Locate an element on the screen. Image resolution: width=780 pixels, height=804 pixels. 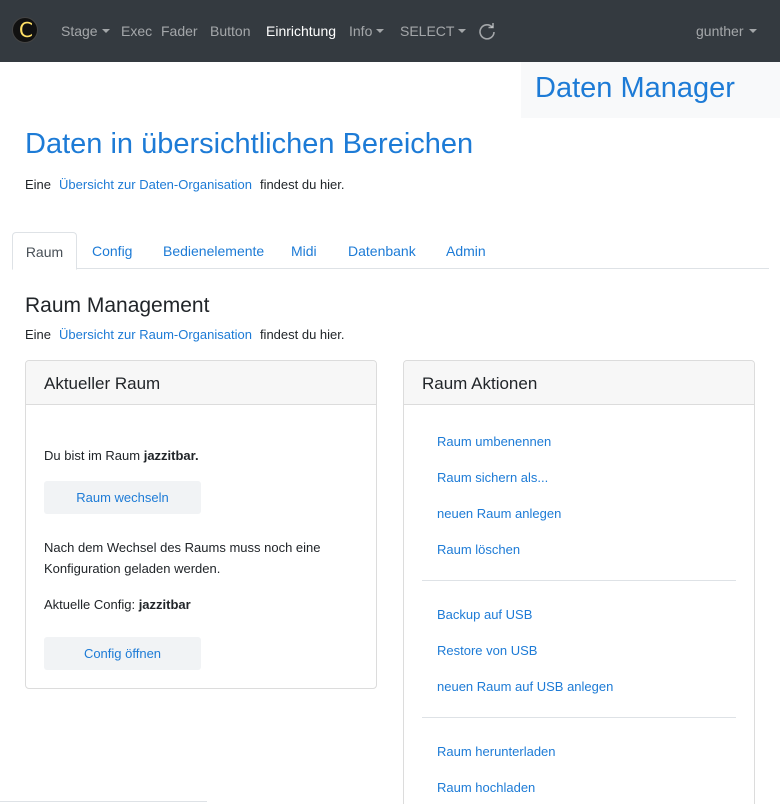
upload-room-link: Raum hochladen is located at coordinates (486, 788).